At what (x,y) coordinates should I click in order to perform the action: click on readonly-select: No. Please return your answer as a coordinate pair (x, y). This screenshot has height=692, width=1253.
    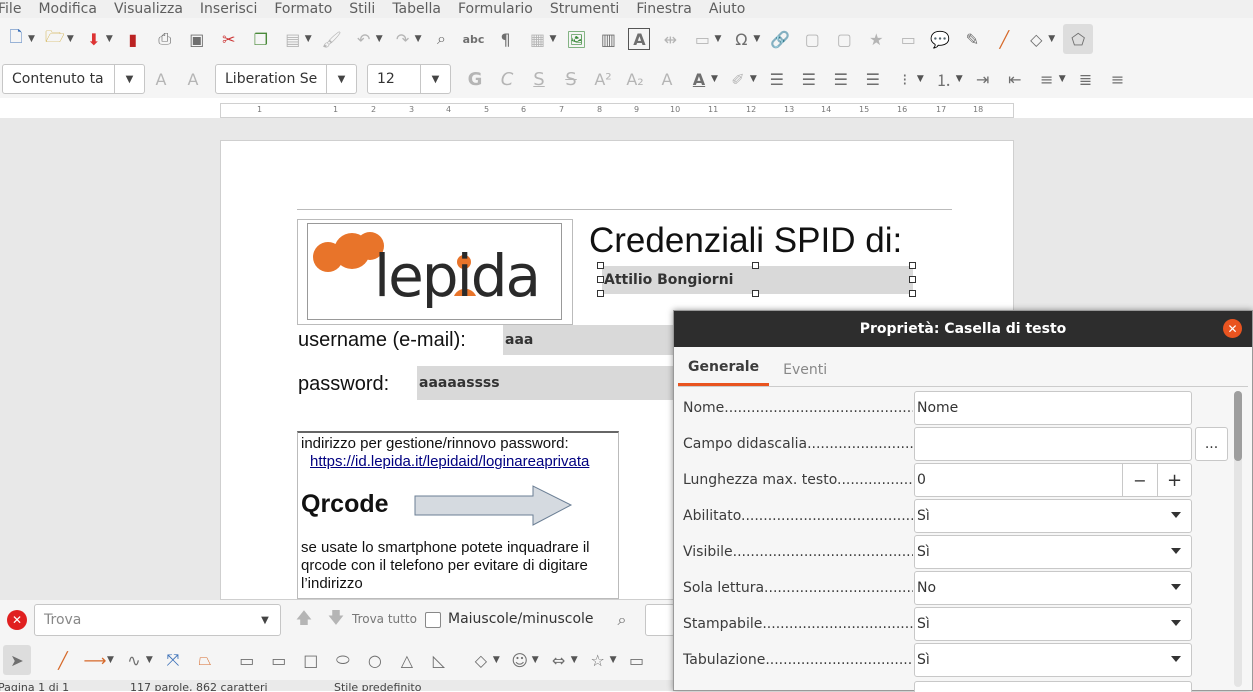
    Looking at the image, I should click on (1053, 588).